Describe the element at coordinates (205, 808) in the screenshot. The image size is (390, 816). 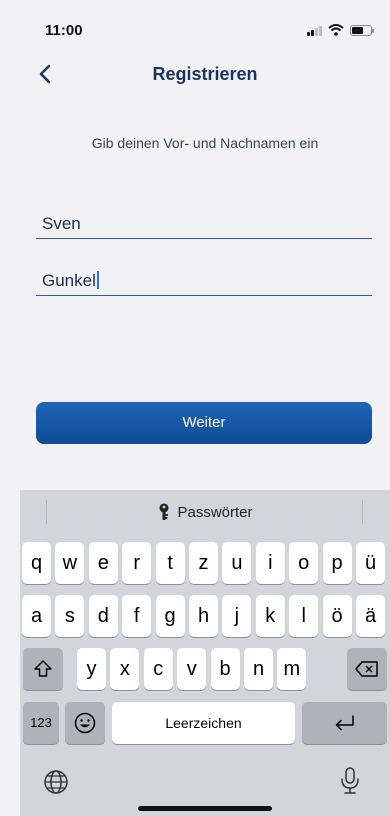
I see `home-indicator` at that location.